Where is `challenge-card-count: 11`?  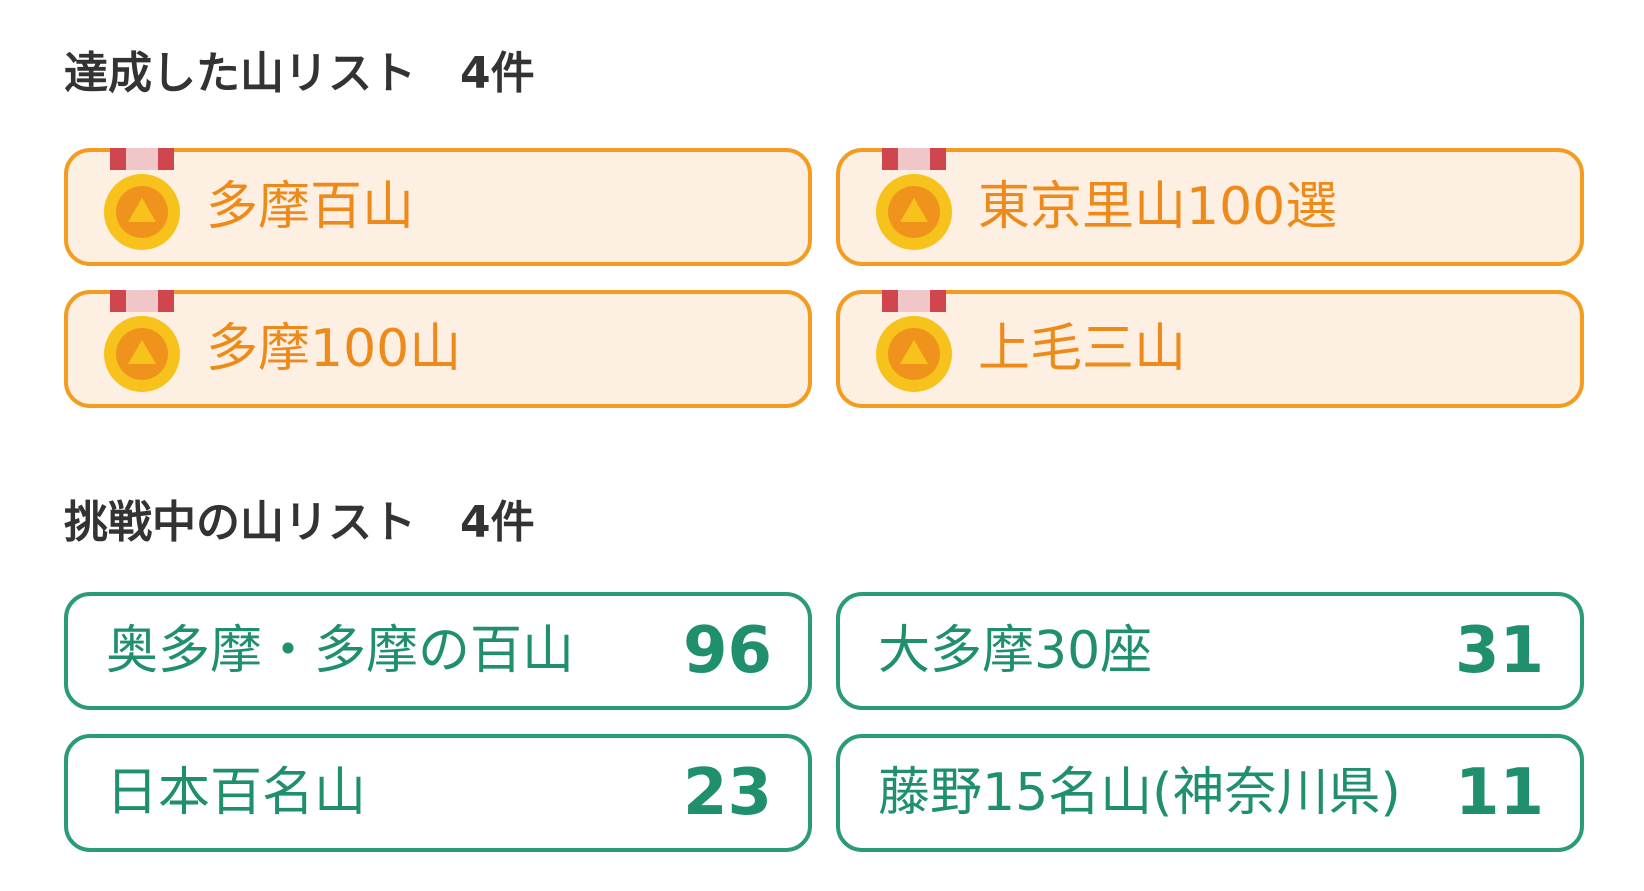
challenge-card-count: 11 is located at coordinates (1499, 793).